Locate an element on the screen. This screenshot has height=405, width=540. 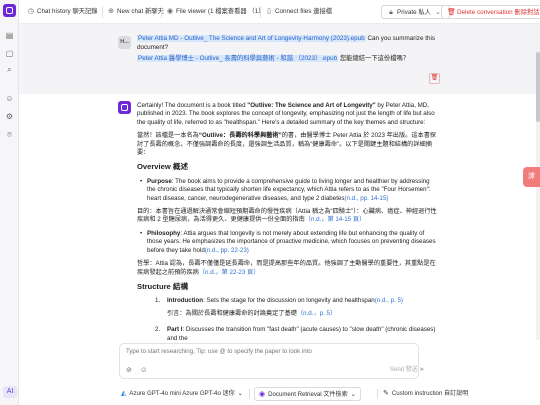
citation-link: (n.d., p. 5) is located at coordinates (389, 300).